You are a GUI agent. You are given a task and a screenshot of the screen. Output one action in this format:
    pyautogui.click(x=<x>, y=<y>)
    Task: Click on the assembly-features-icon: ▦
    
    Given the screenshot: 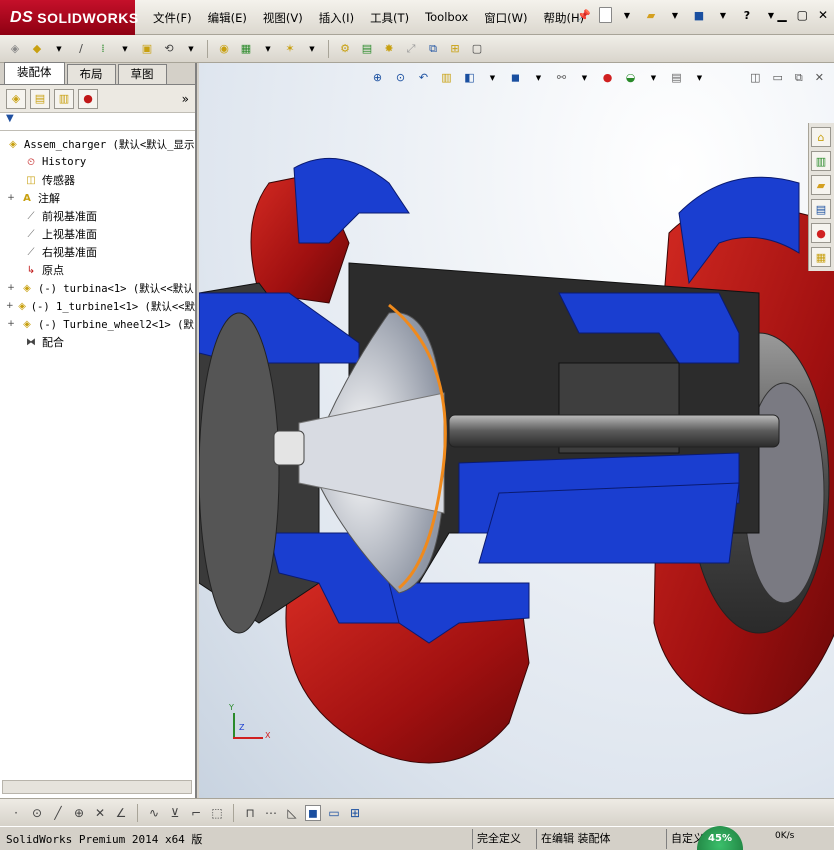 What is the action you would take?
    pyautogui.click(x=246, y=49)
    